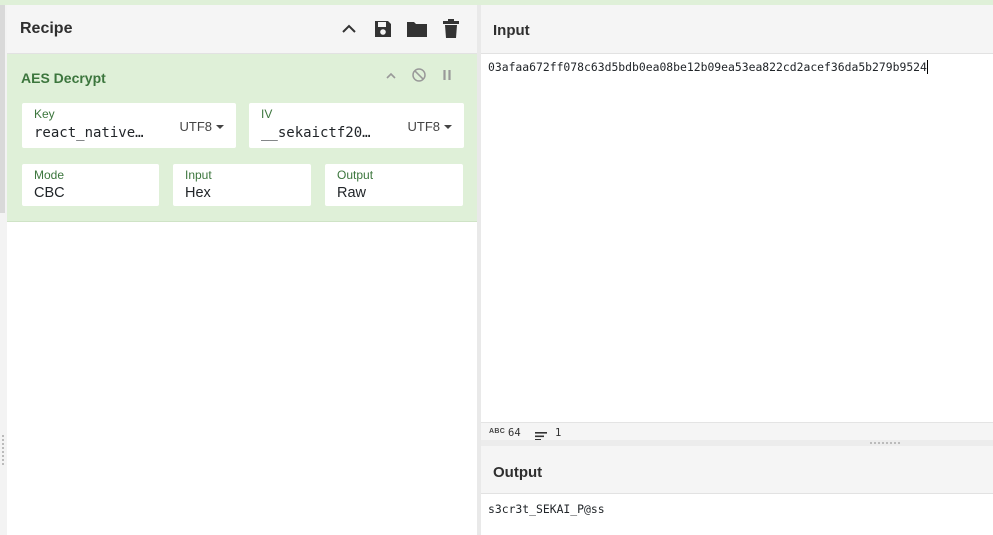  Describe the element at coordinates (451, 29) in the screenshot. I see `trash-icon` at that location.